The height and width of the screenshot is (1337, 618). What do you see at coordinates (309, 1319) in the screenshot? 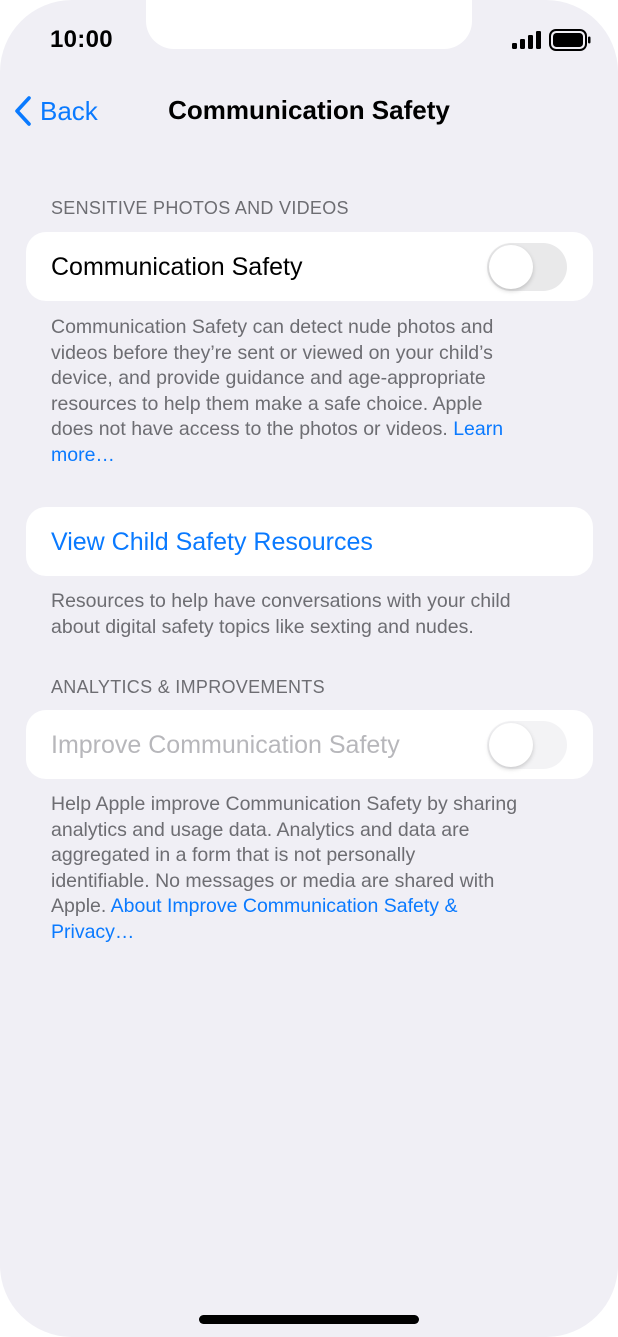
I see `home-indicator` at bounding box center [309, 1319].